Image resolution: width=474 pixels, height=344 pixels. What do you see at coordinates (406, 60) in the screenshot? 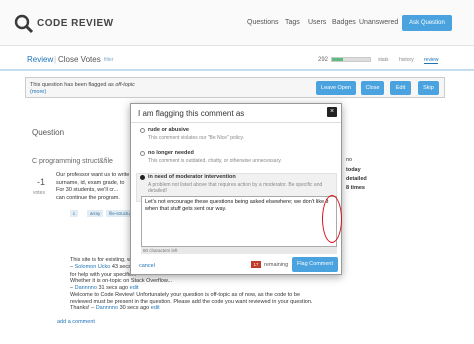
I see `tab-history: history` at bounding box center [406, 60].